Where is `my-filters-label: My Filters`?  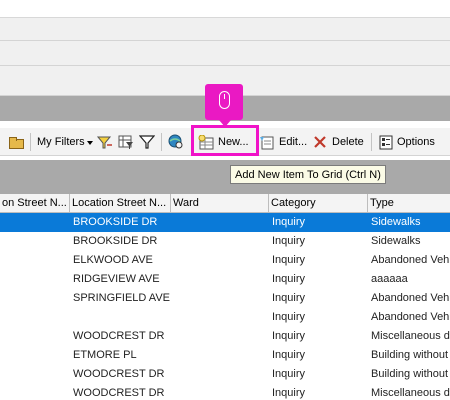 my-filters-label: My Filters is located at coordinates (61, 142).